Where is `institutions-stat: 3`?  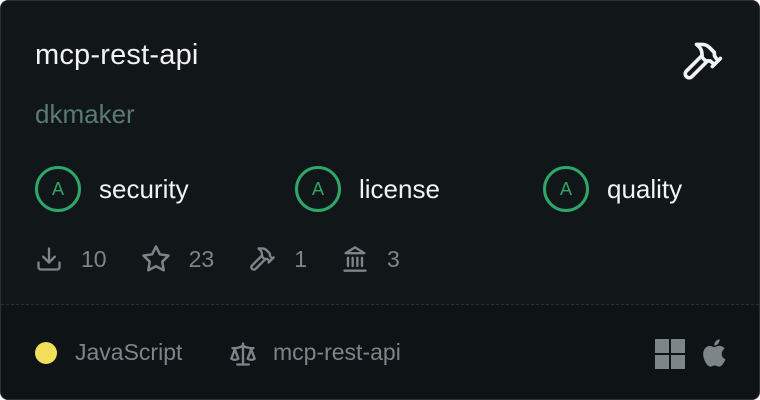 institutions-stat: 3 is located at coordinates (370, 259).